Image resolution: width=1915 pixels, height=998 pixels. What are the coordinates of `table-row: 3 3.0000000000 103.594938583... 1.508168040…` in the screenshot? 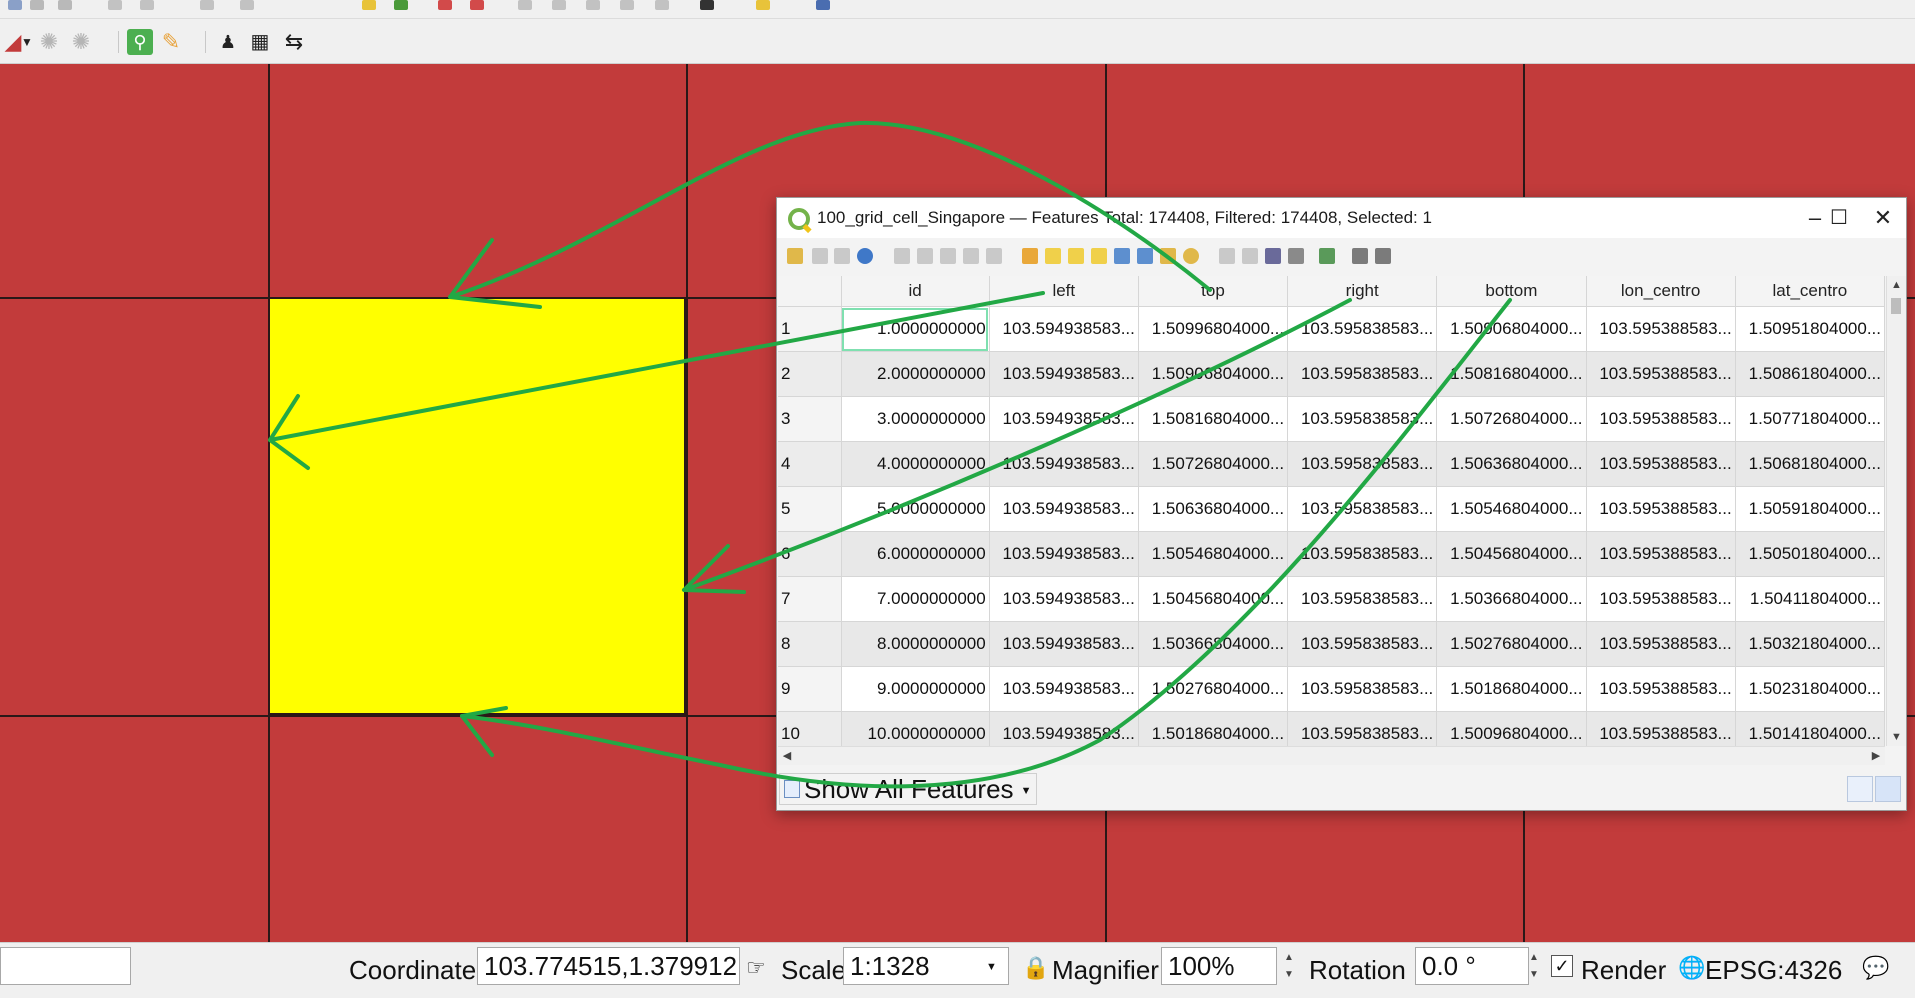 It's located at (1331, 419).